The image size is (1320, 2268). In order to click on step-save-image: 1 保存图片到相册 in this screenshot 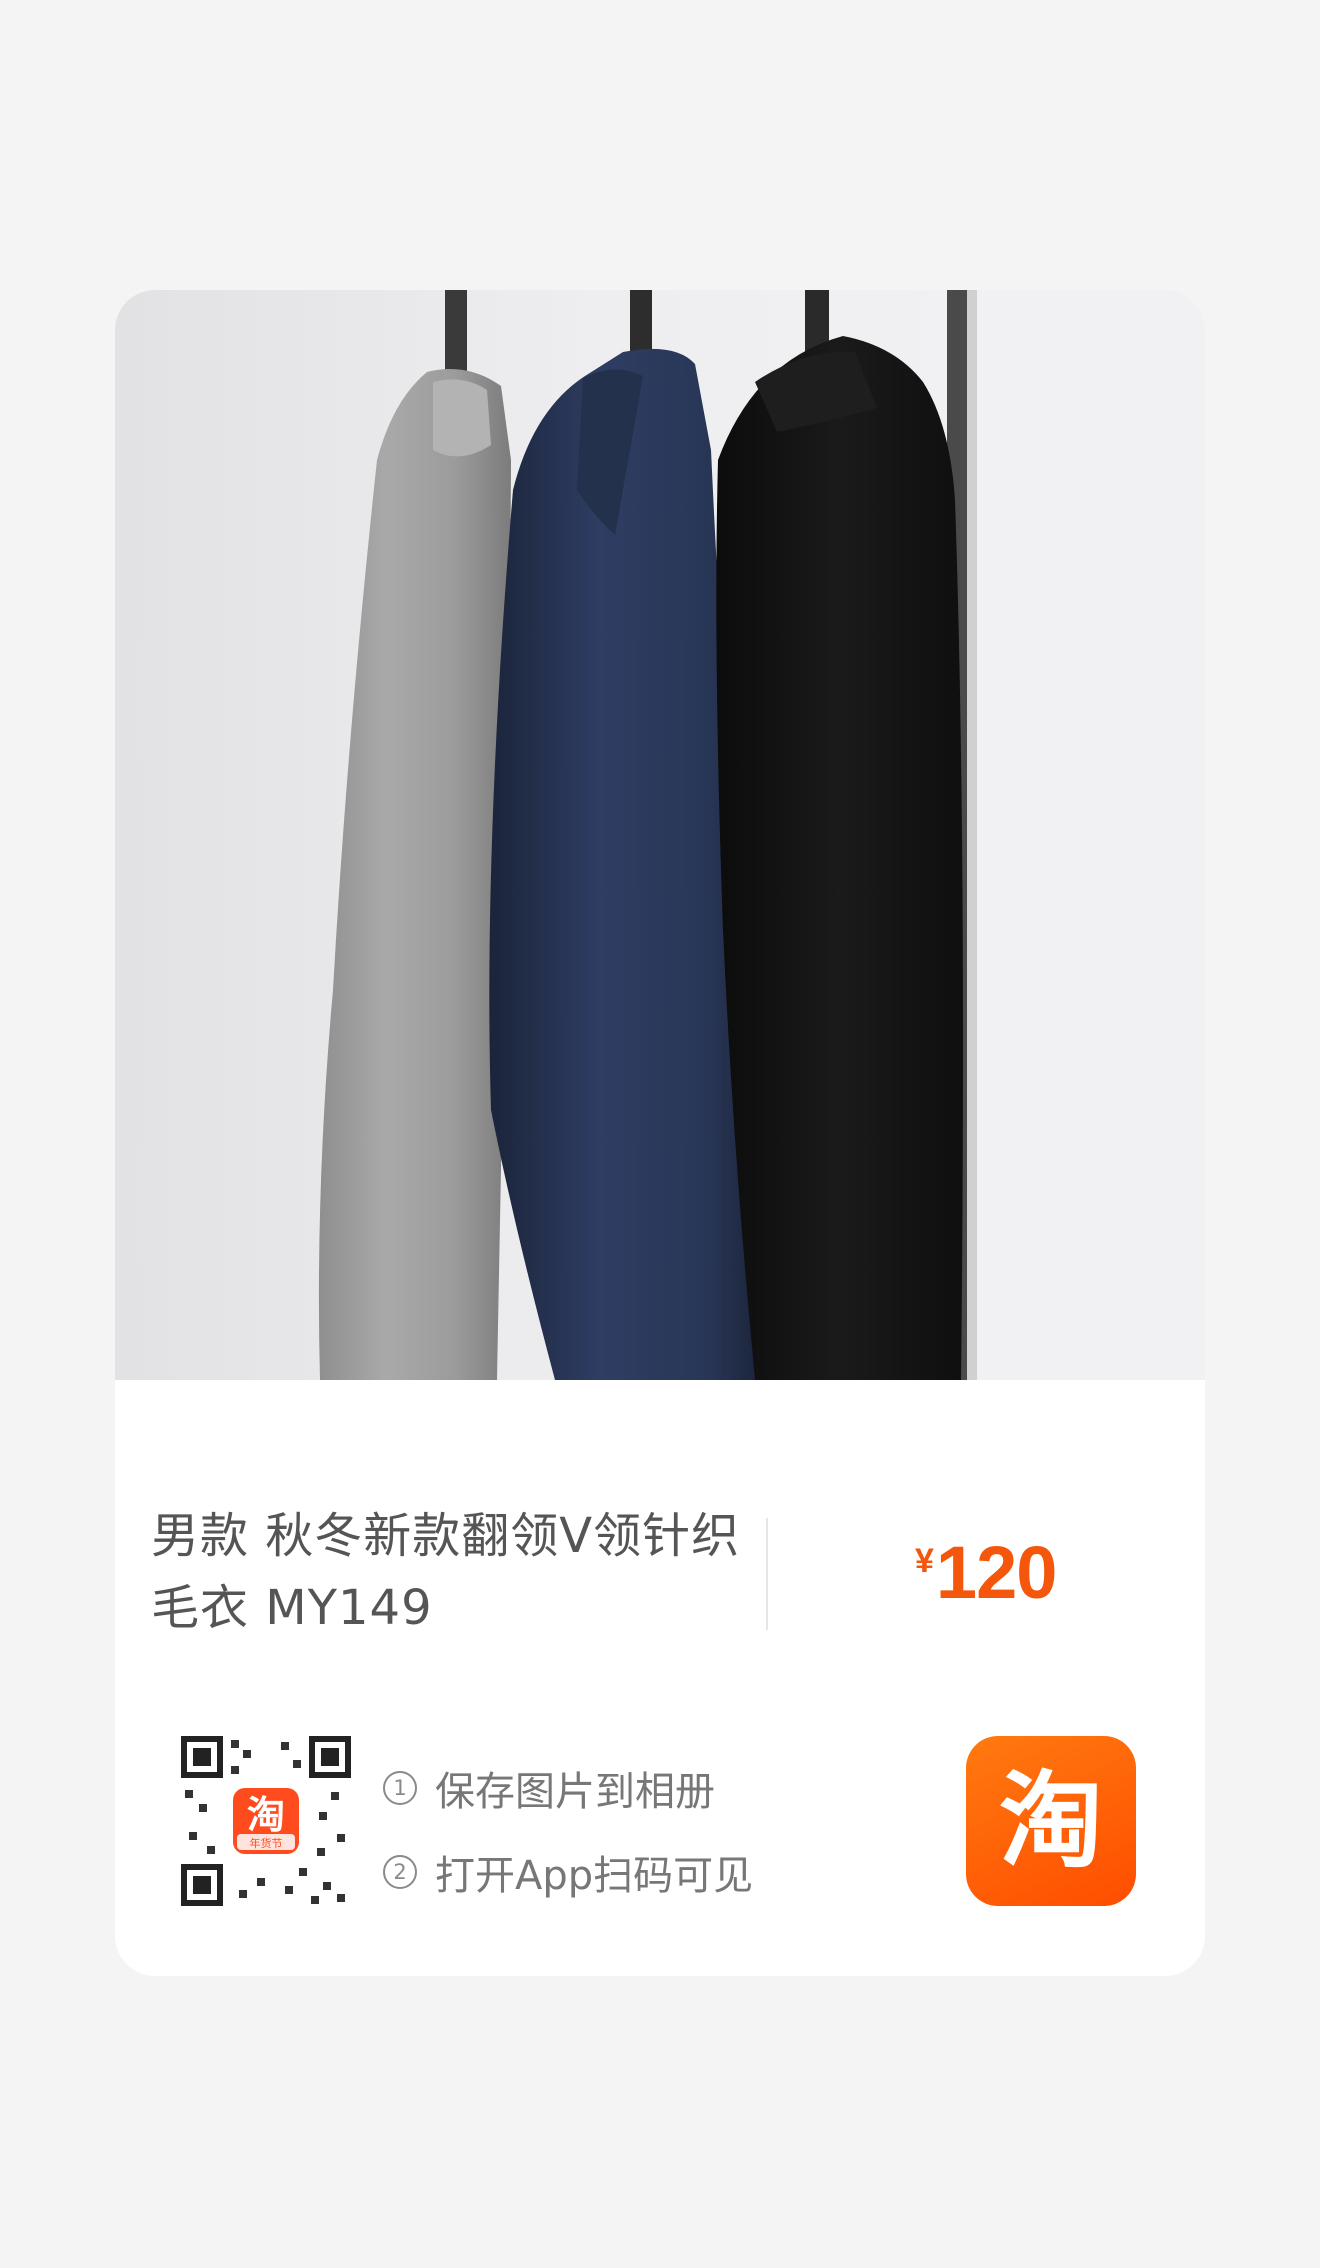, I will do `click(568, 1788)`.